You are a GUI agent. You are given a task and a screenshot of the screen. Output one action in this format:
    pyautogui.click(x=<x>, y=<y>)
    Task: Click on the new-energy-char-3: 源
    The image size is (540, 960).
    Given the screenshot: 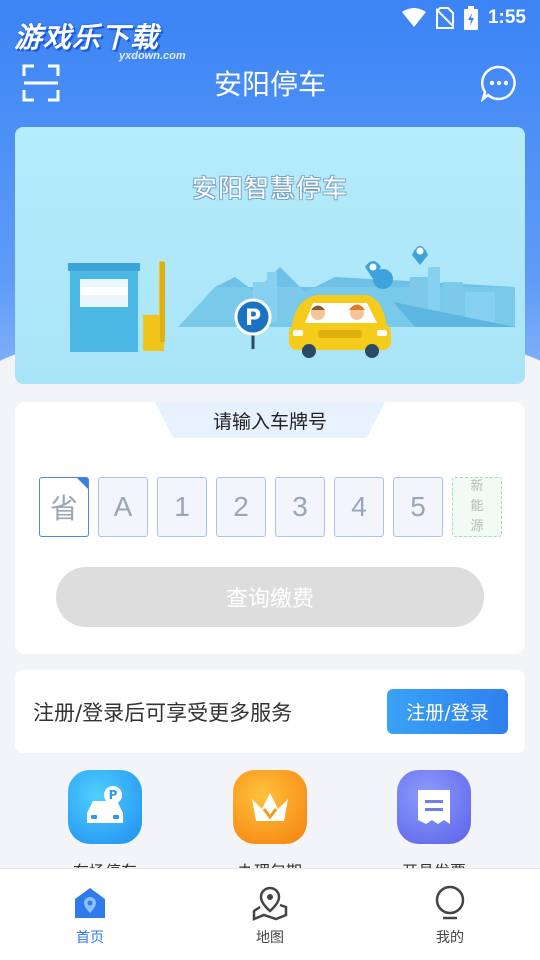 What is the action you would take?
    pyautogui.click(x=477, y=526)
    